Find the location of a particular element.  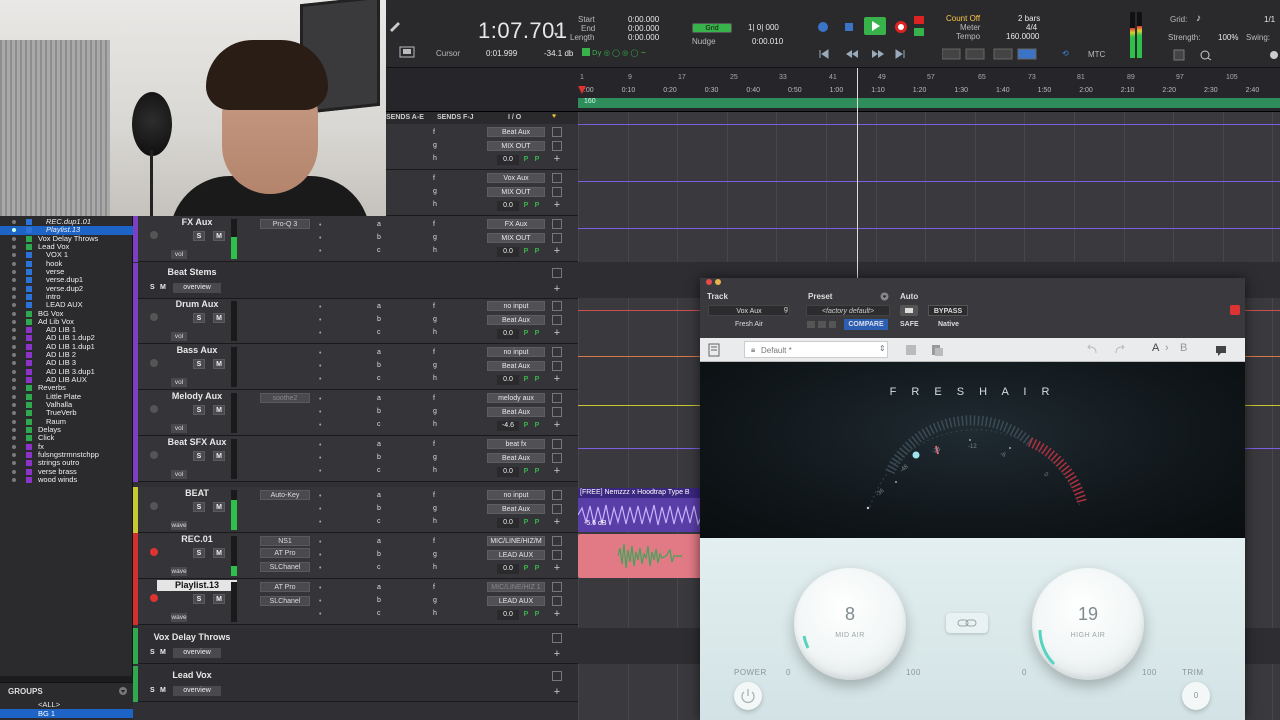

track-list-item: verse is located at coordinates (66, 272).